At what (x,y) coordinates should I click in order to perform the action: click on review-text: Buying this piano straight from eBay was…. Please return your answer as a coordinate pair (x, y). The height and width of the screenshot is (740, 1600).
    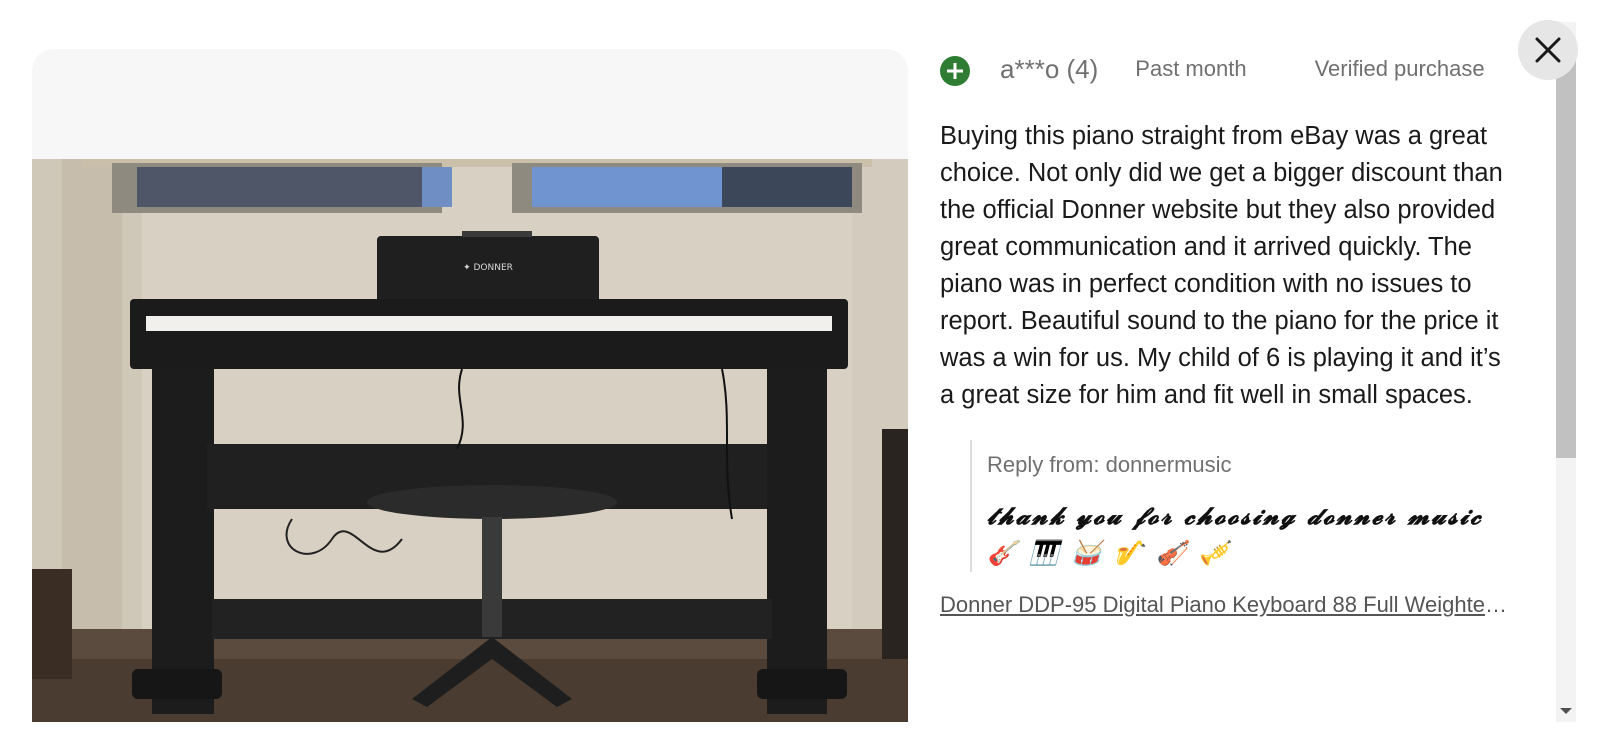
    Looking at the image, I should click on (1221, 265).